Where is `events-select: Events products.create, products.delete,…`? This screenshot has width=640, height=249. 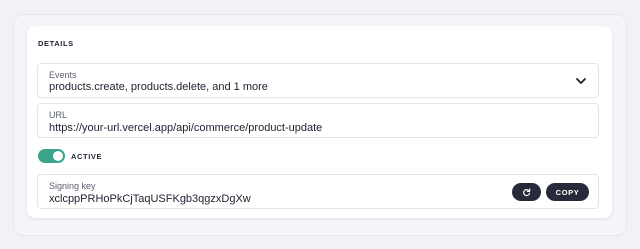 events-select: Events products.create, products.delete,… is located at coordinates (318, 80).